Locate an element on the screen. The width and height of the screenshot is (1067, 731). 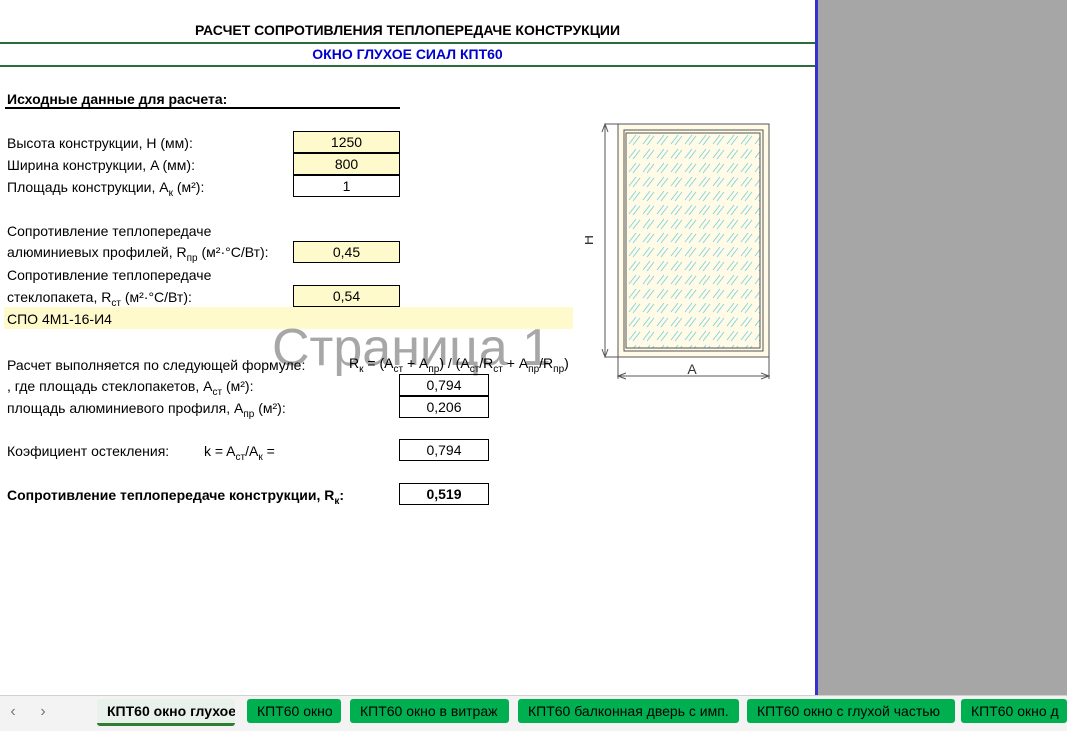
area-value: 1 is located at coordinates (346, 186).